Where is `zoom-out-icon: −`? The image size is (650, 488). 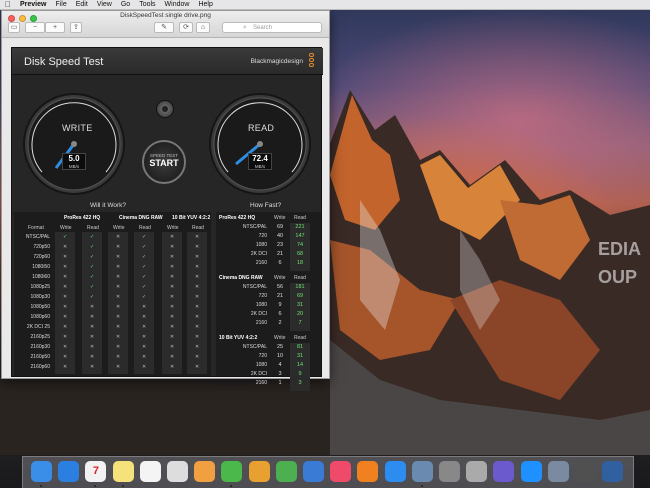 zoom-out-icon: − is located at coordinates (35, 27).